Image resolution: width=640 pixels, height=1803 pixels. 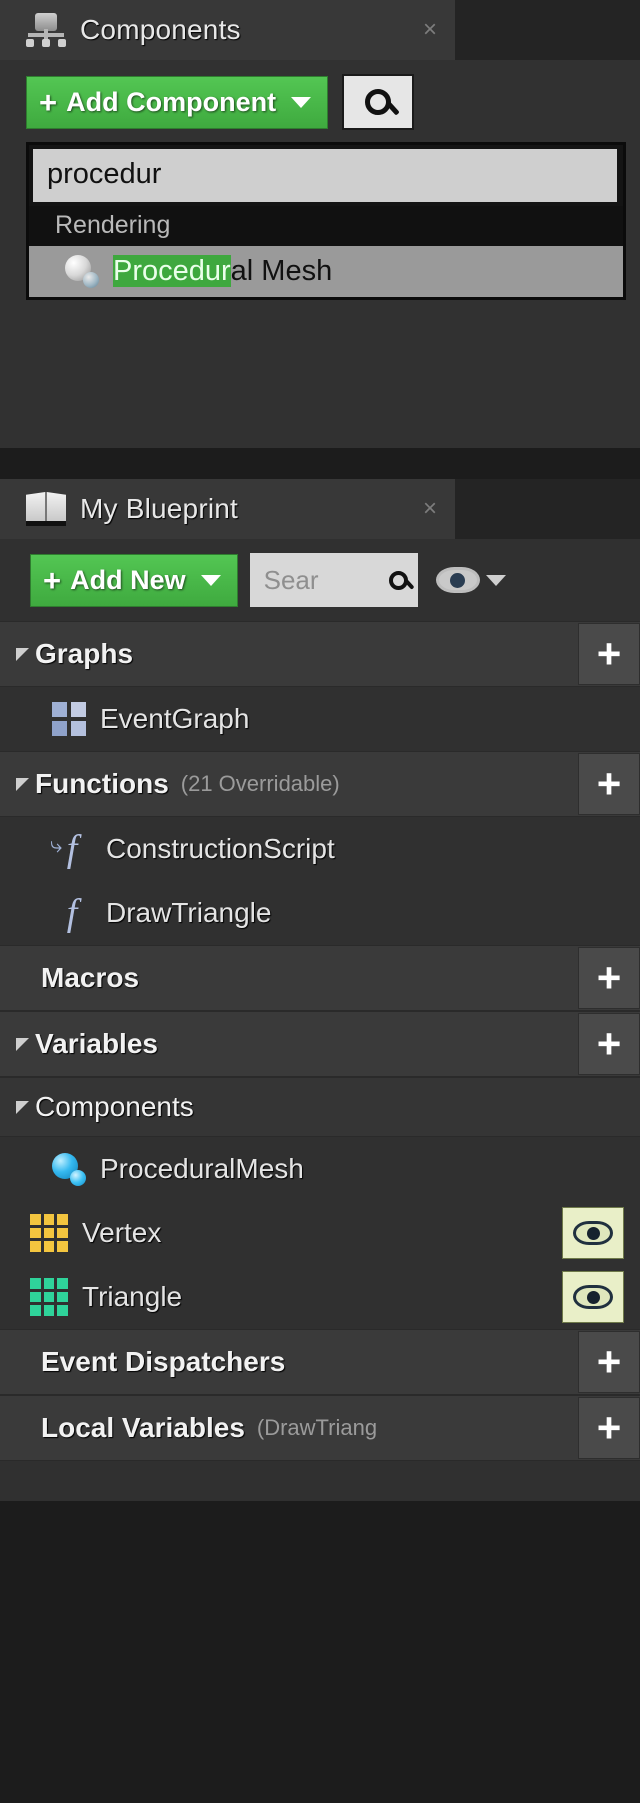 I want to click on add-new-label: Add New, so click(x=128, y=579).